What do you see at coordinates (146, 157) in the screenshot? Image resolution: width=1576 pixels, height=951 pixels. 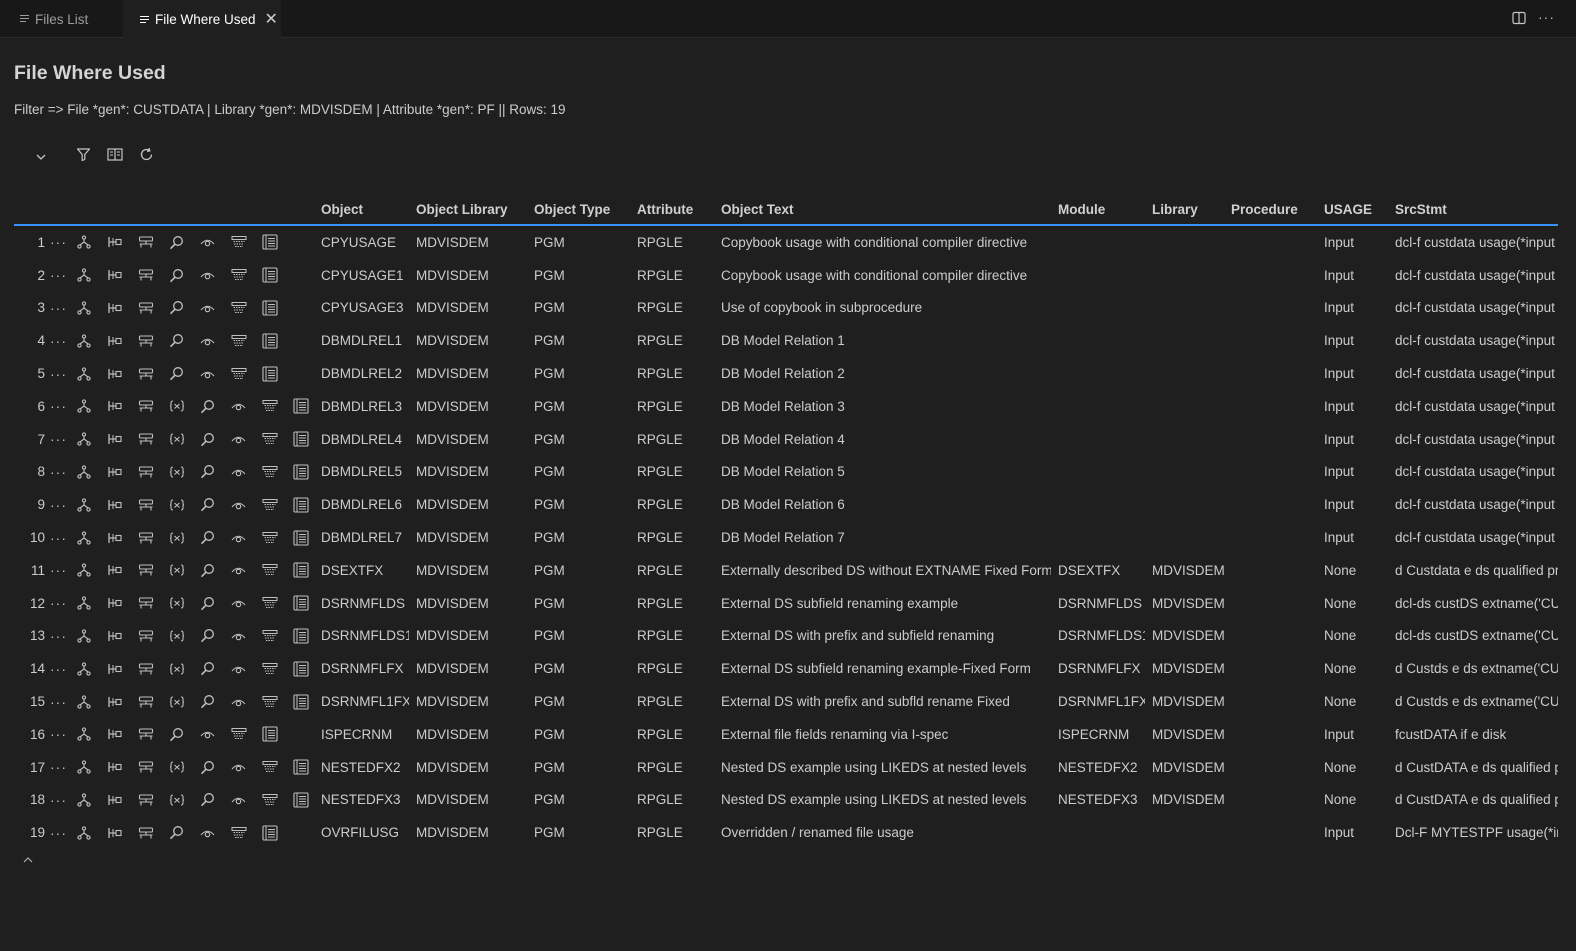 I see `refresh-icon` at bounding box center [146, 157].